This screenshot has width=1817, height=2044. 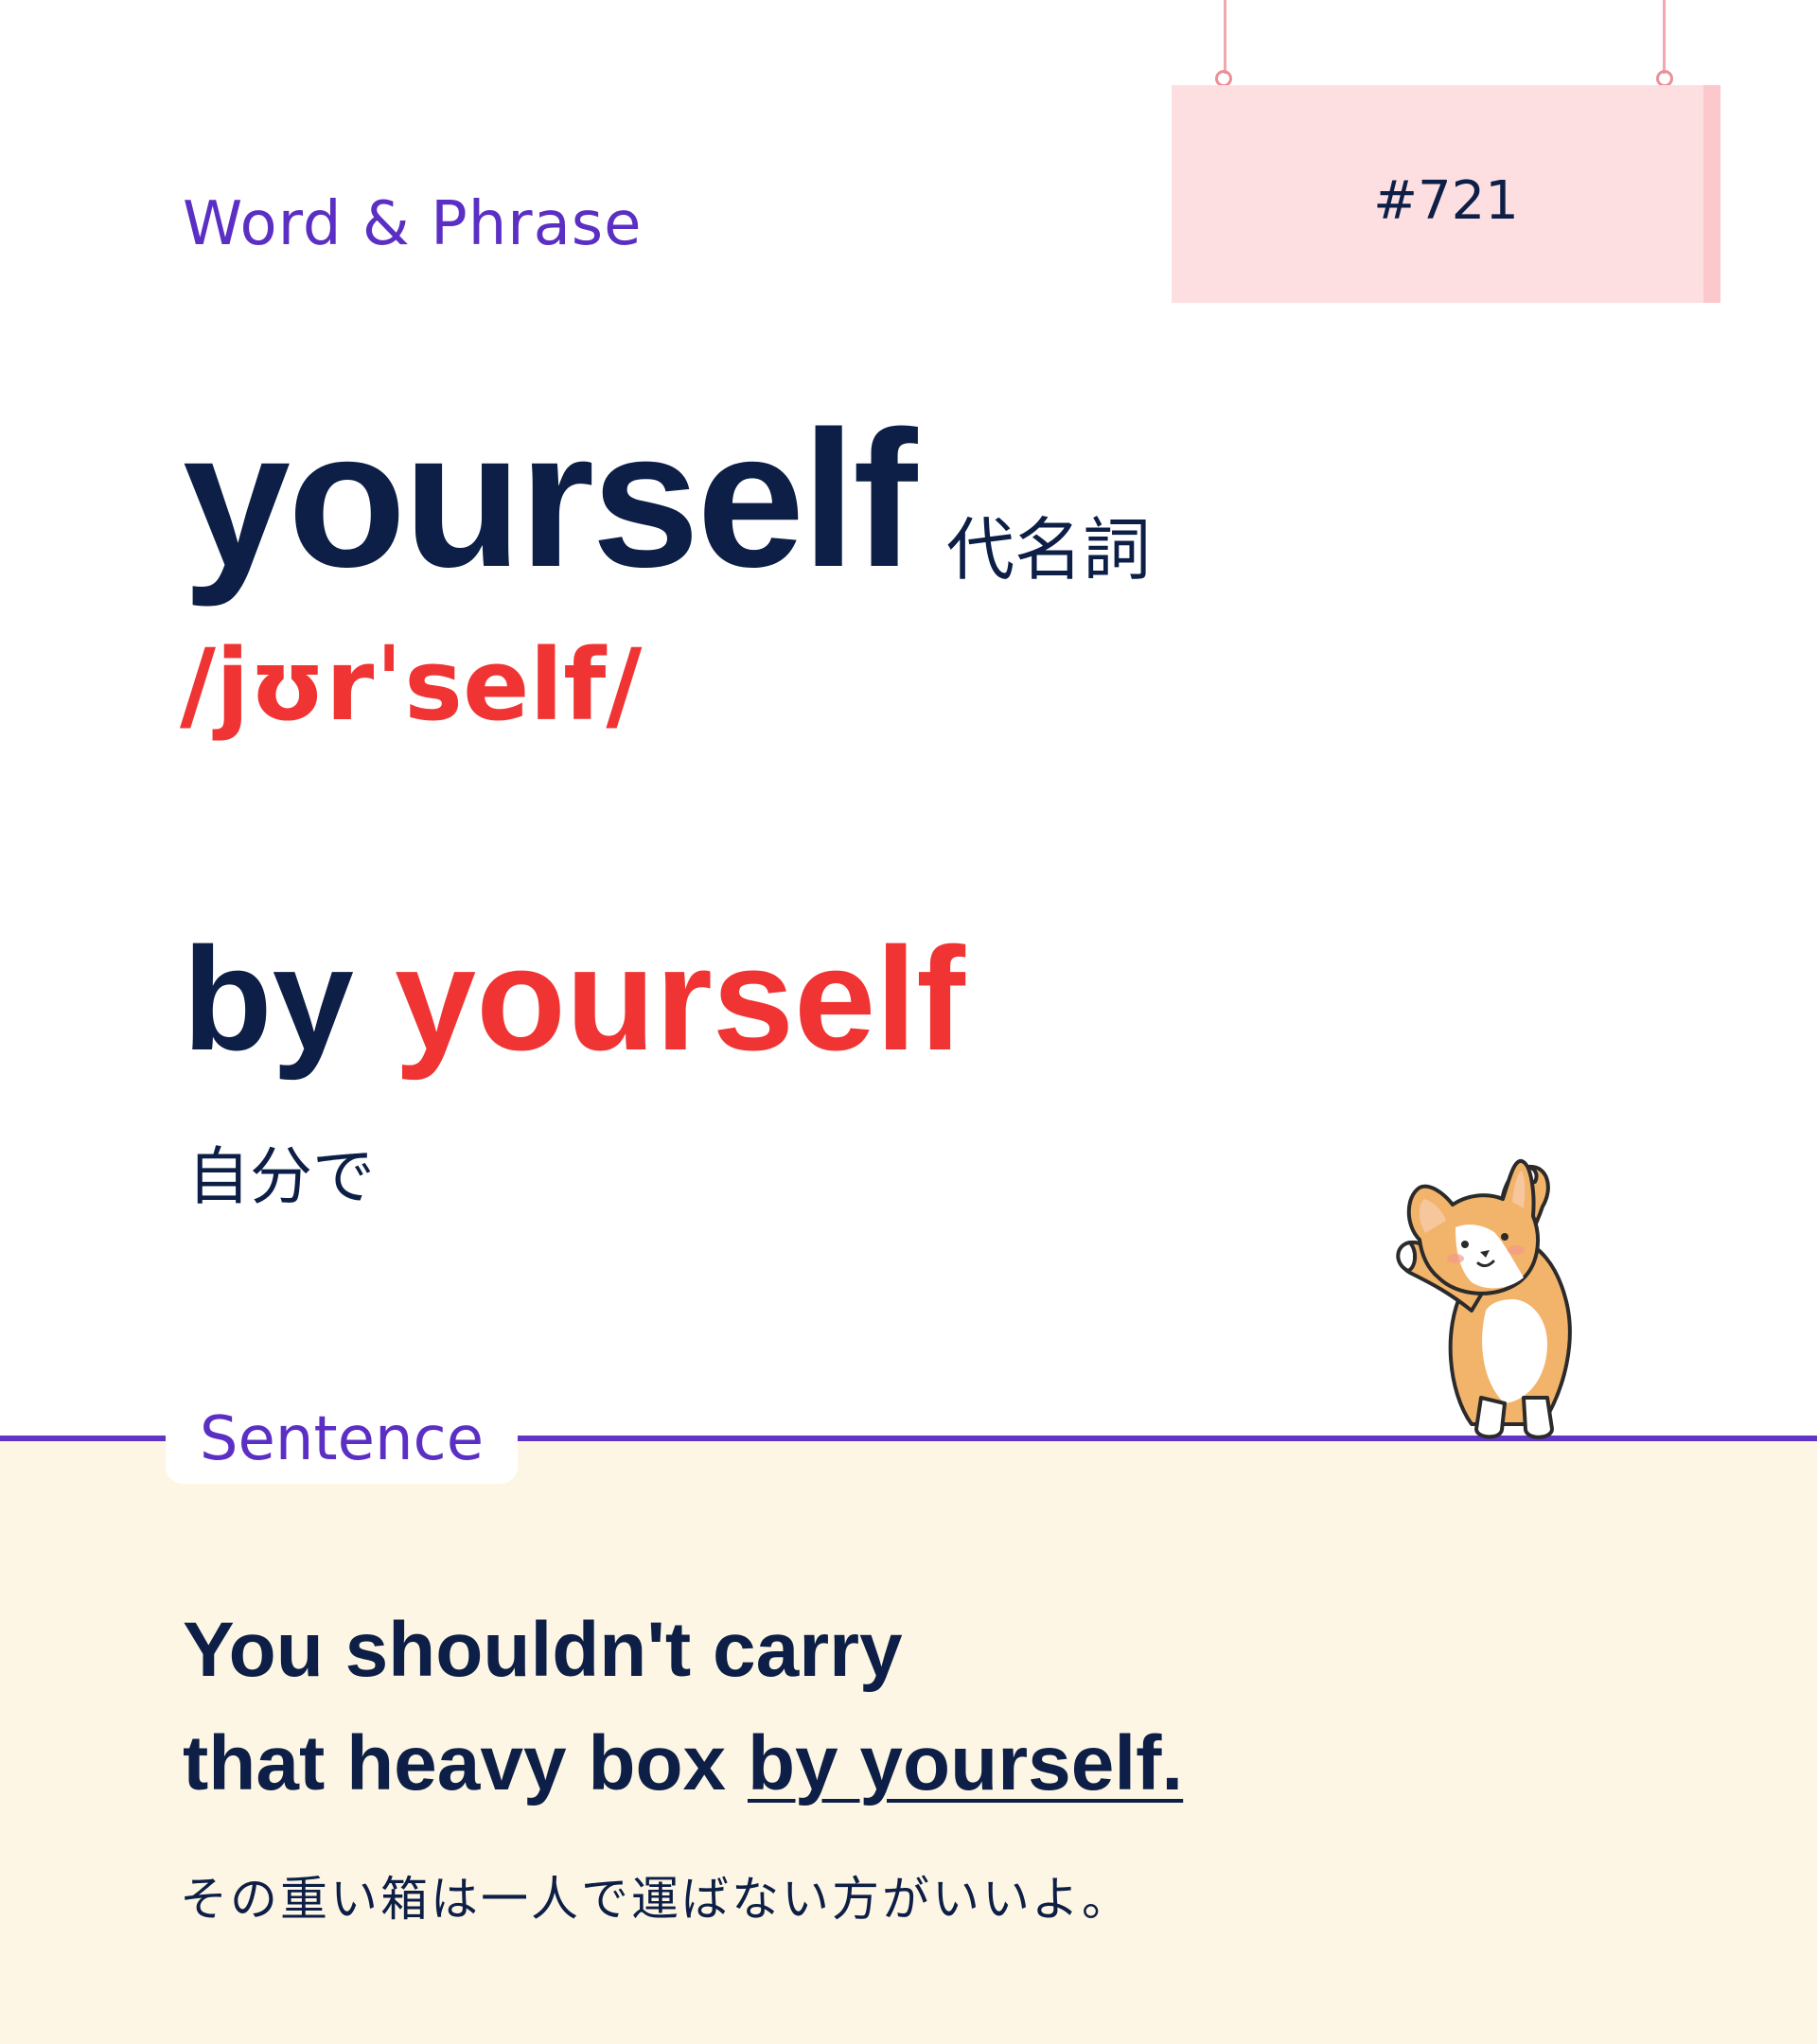 I want to click on card-number: #721, so click(x=1446, y=201).